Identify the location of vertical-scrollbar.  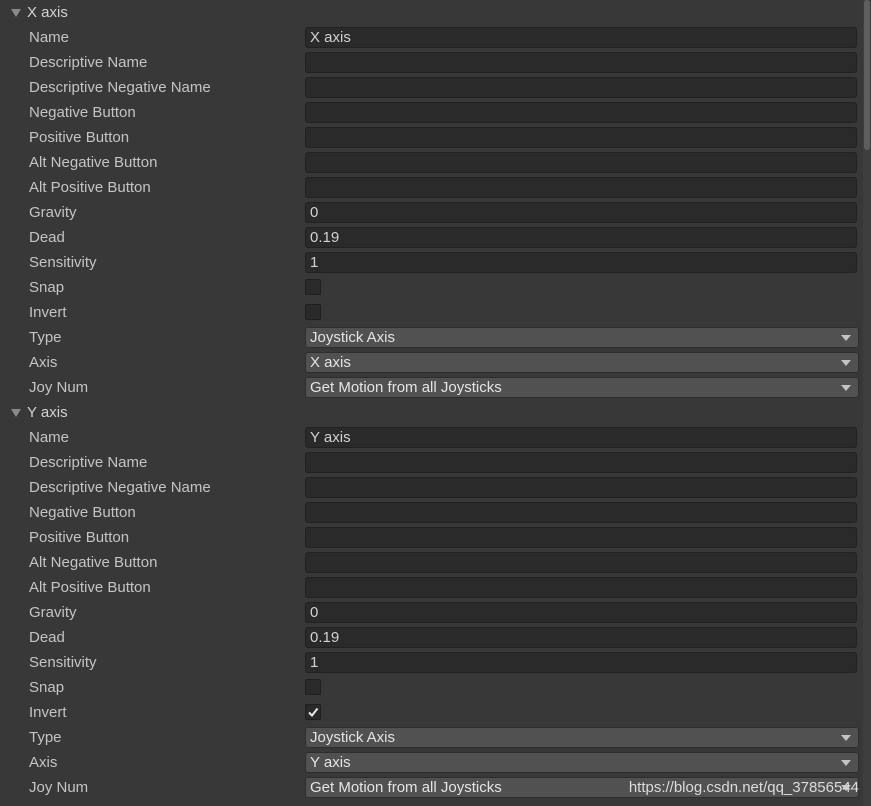
(867, 403).